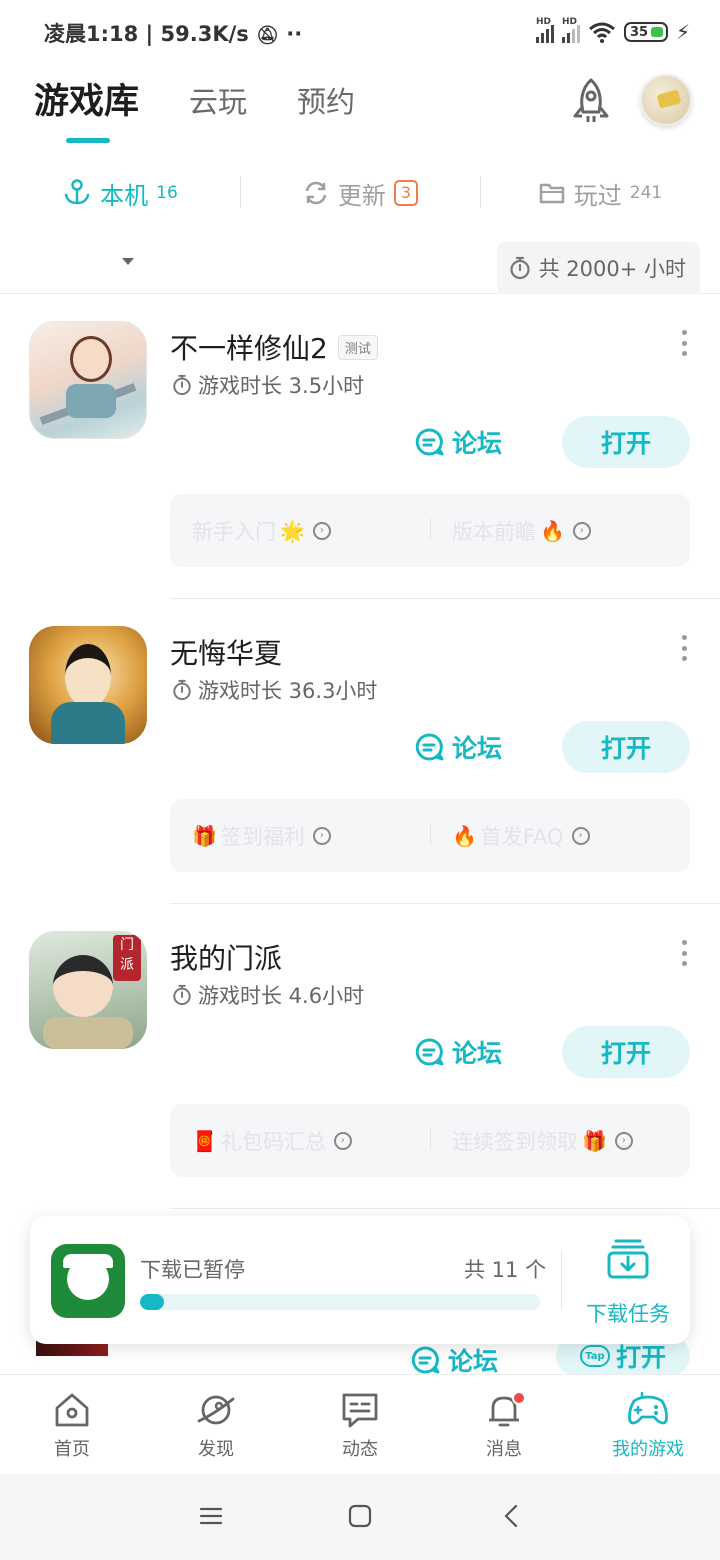 The image size is (720, 1560). I want to click on more-dots-icon: ··, so click(294, 34).